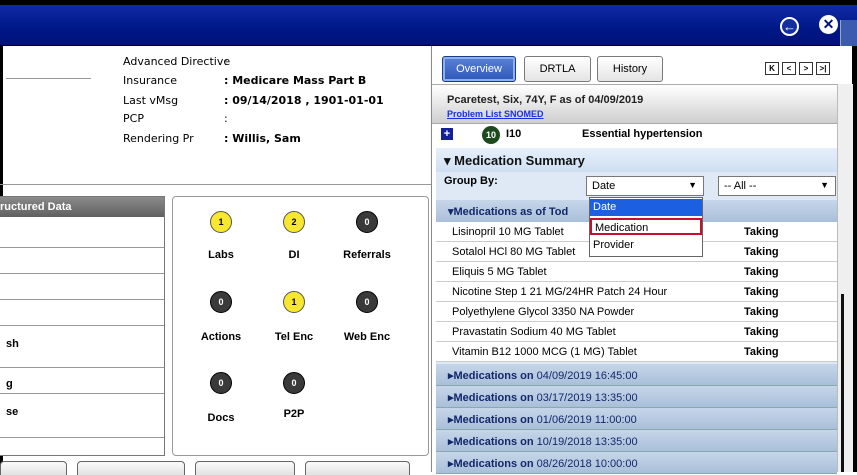  I want to click on dropdown-option-date: Date, so click(646, 207).